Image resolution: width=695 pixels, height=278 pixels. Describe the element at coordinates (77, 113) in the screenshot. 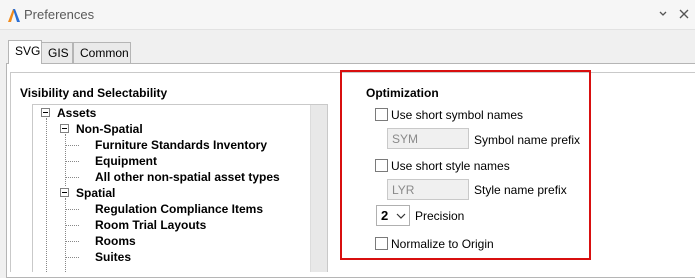

I see `tree-node-label: Assets` at that location.